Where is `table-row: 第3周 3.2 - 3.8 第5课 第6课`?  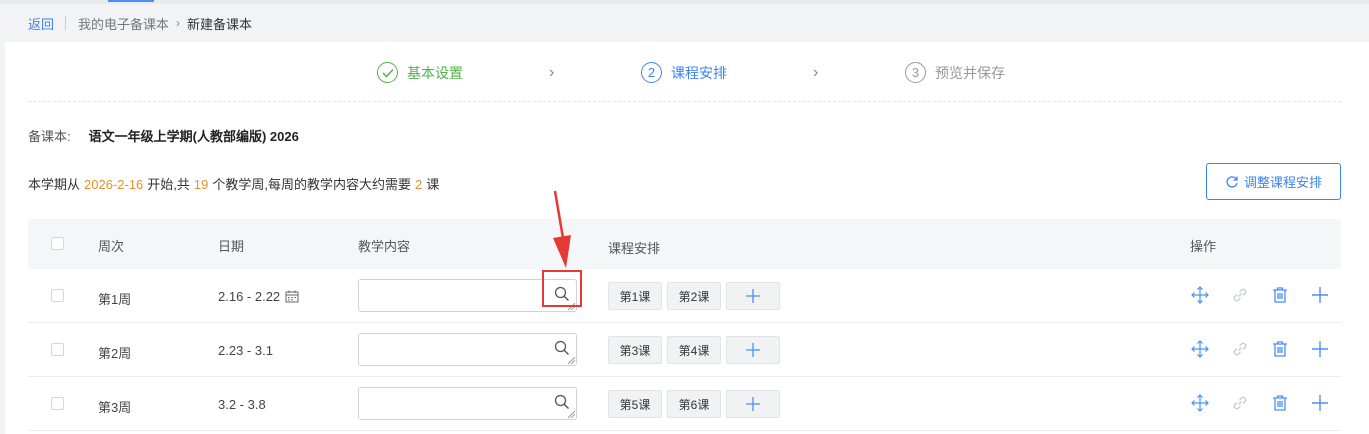 table-row: 第3周 3.2 - 3.8 第5课 第6课 is located at coordinates (684, 404).